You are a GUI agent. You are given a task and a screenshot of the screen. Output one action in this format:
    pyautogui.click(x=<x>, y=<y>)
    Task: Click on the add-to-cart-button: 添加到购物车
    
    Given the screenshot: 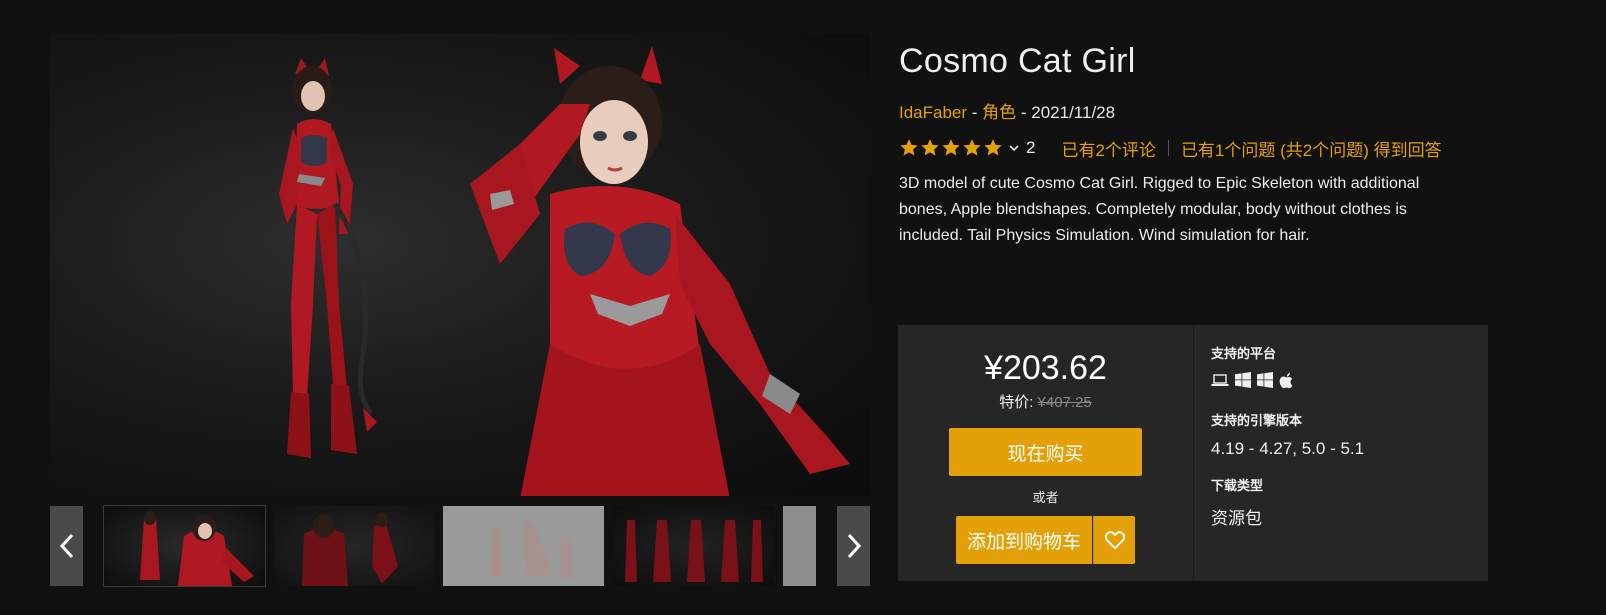 What is the action you would take?
    pyautogui.click(x=1024, y=540)
    